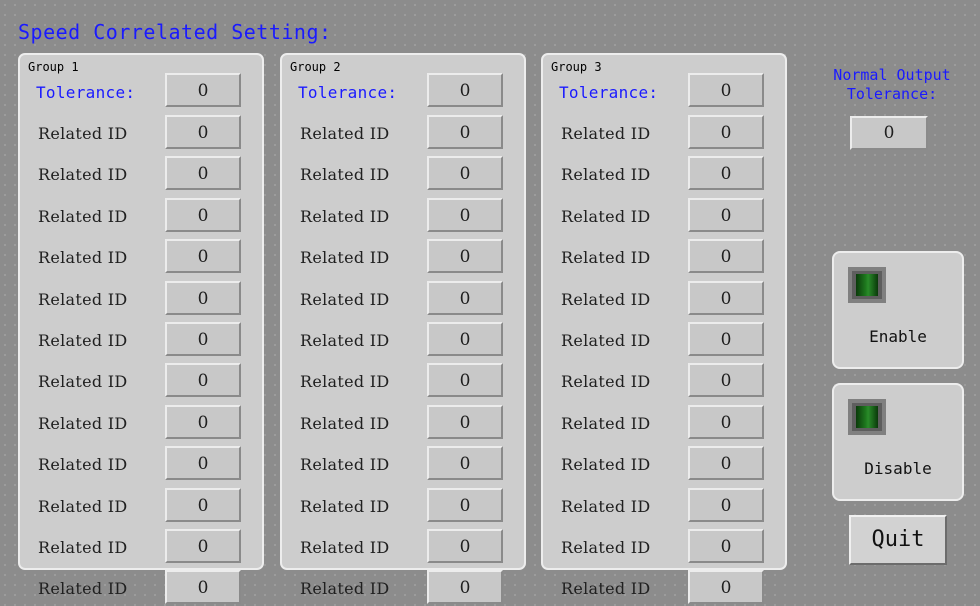 The width and height of the screenshot is (980, 606). Describe the element at coordinates (576, 67) in the screenshot. I see `group-title: Group 3` at that location.